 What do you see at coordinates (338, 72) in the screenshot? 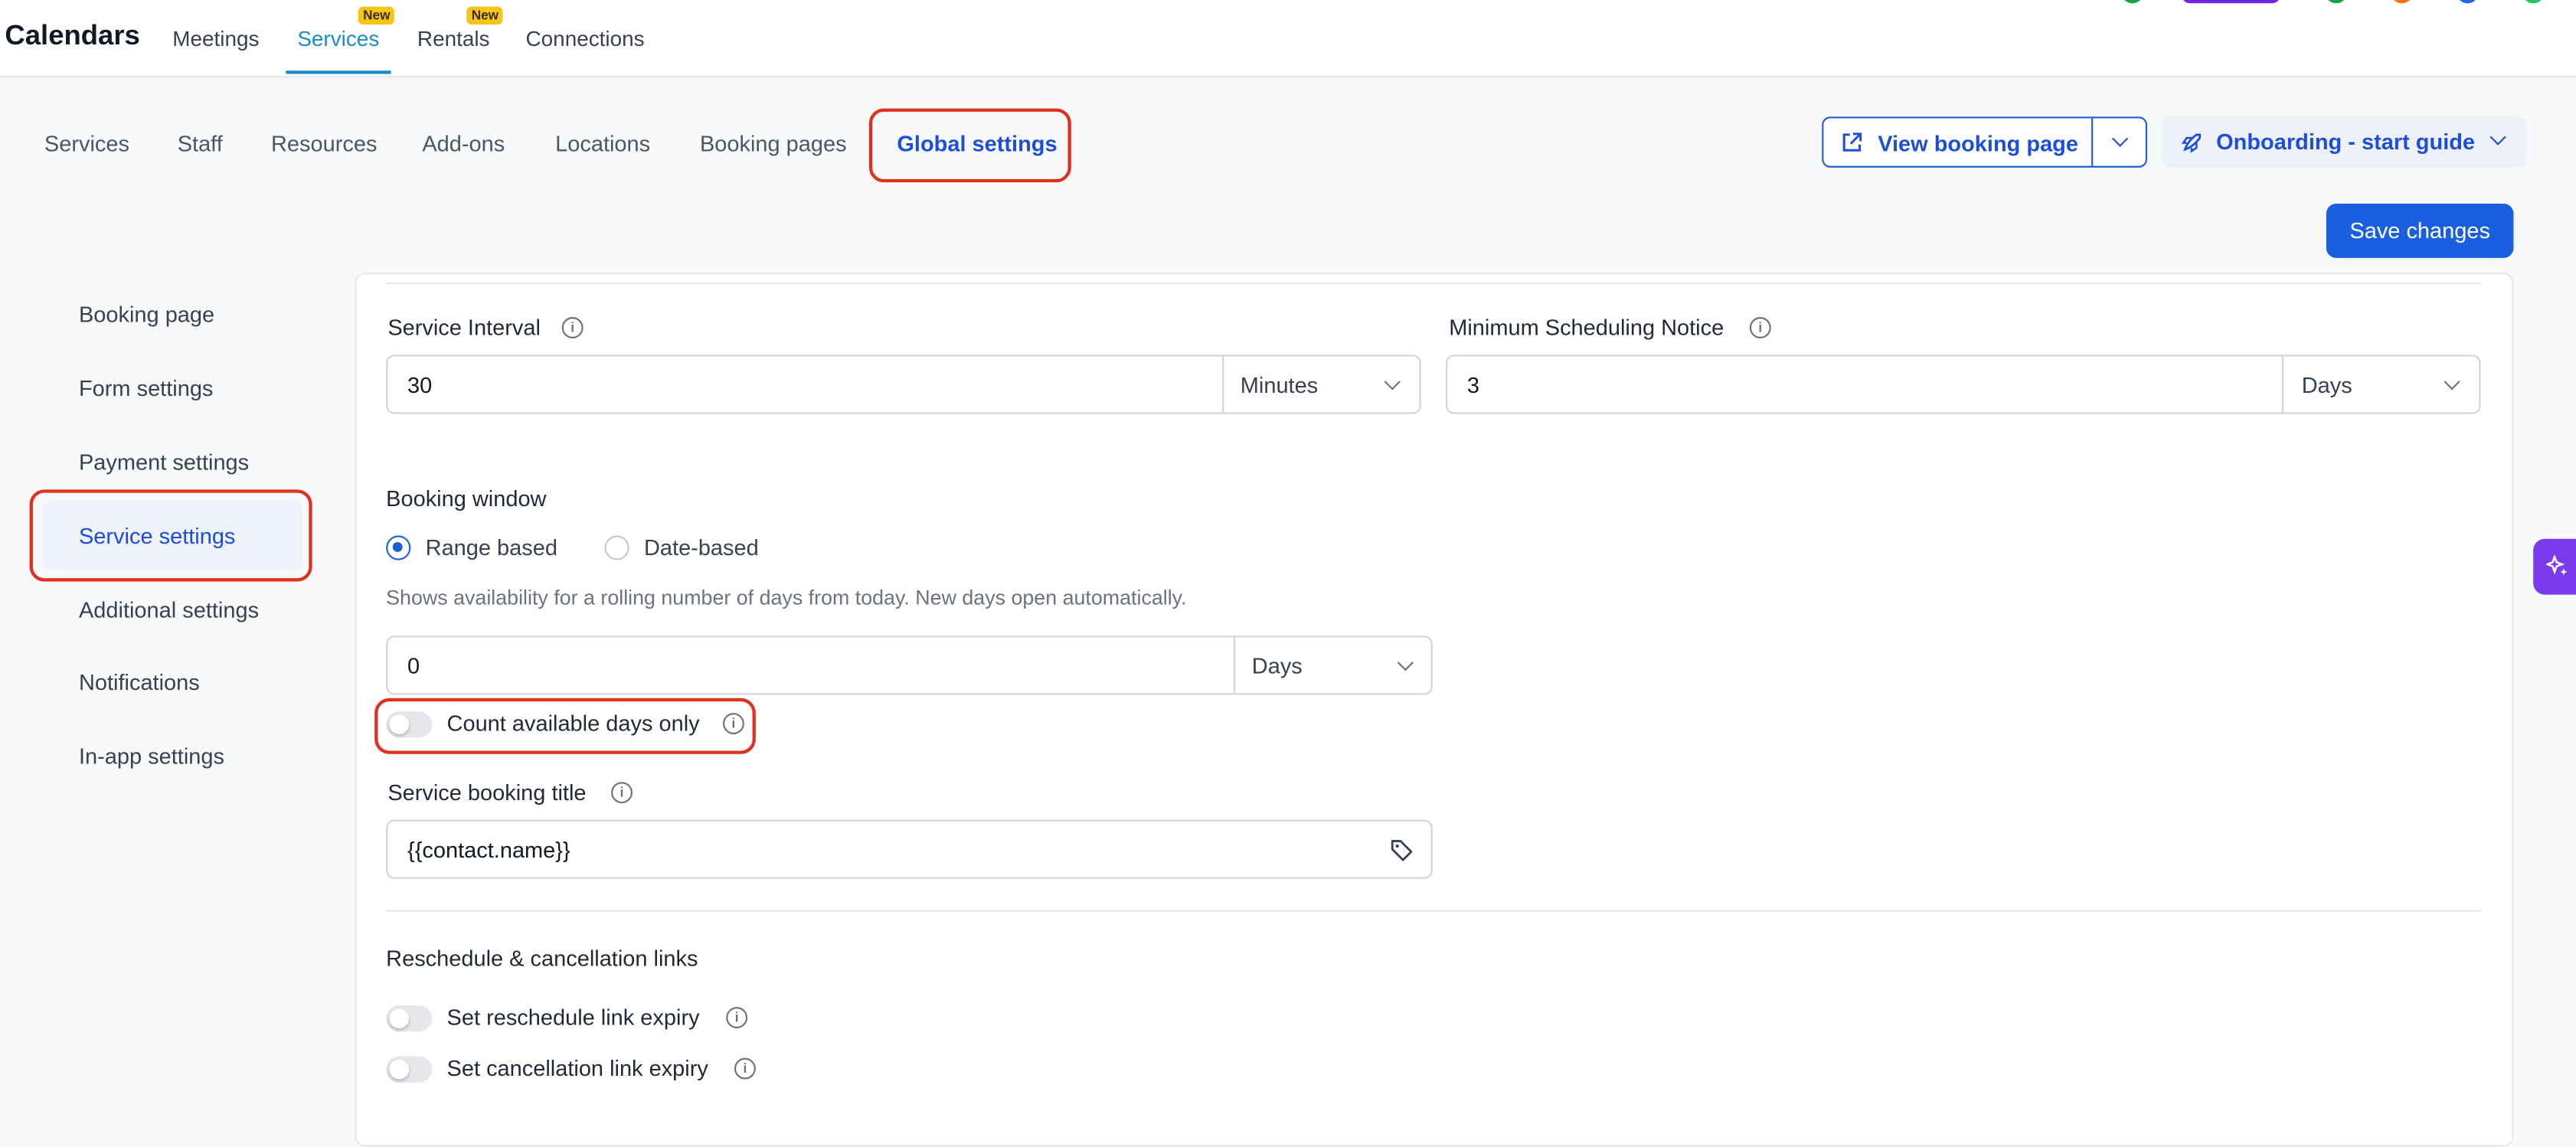
I see `active-tab-indicator` at bounding box center [338, 72].